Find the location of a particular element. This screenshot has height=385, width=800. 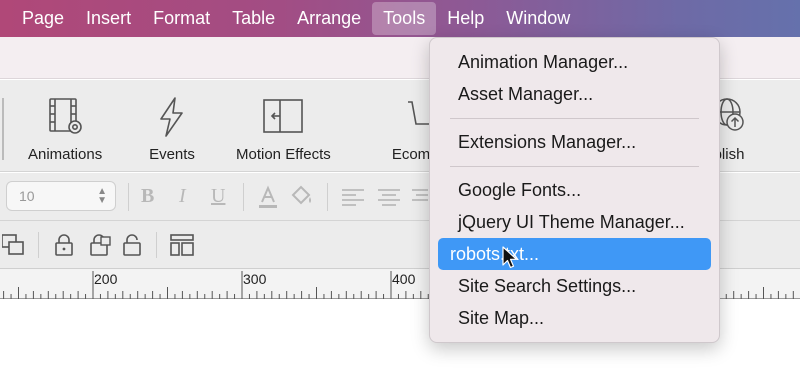

menu-tools: Tools is located at coordinates (404, 18).